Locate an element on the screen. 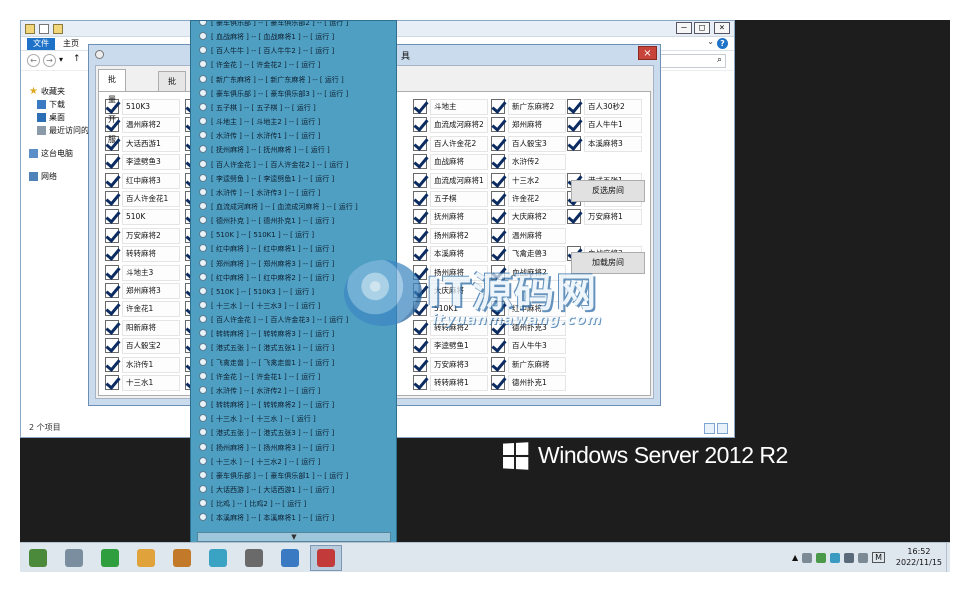 The height and width of the screenshot is (591, 971). room-checkbox-item: 许金花2 is located at coordinates (531, 199).